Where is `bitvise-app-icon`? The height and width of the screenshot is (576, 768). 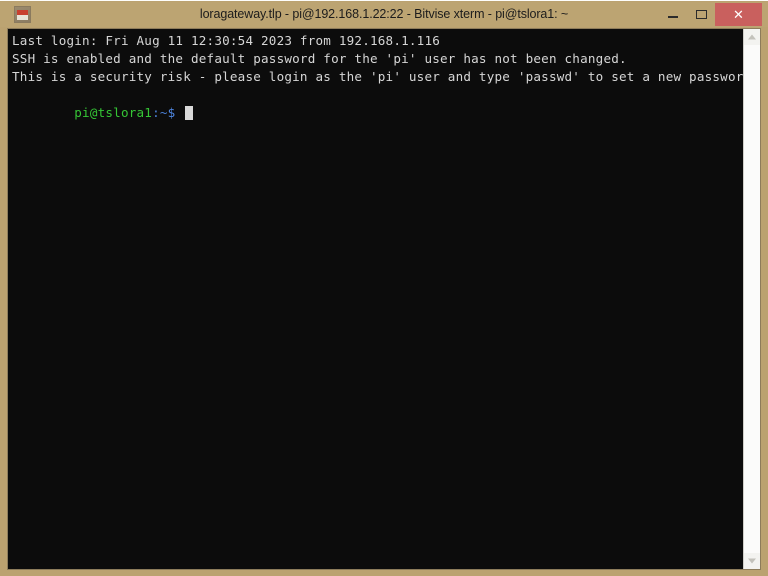
bitvise-app-icon is located at coordinates (22, 14).